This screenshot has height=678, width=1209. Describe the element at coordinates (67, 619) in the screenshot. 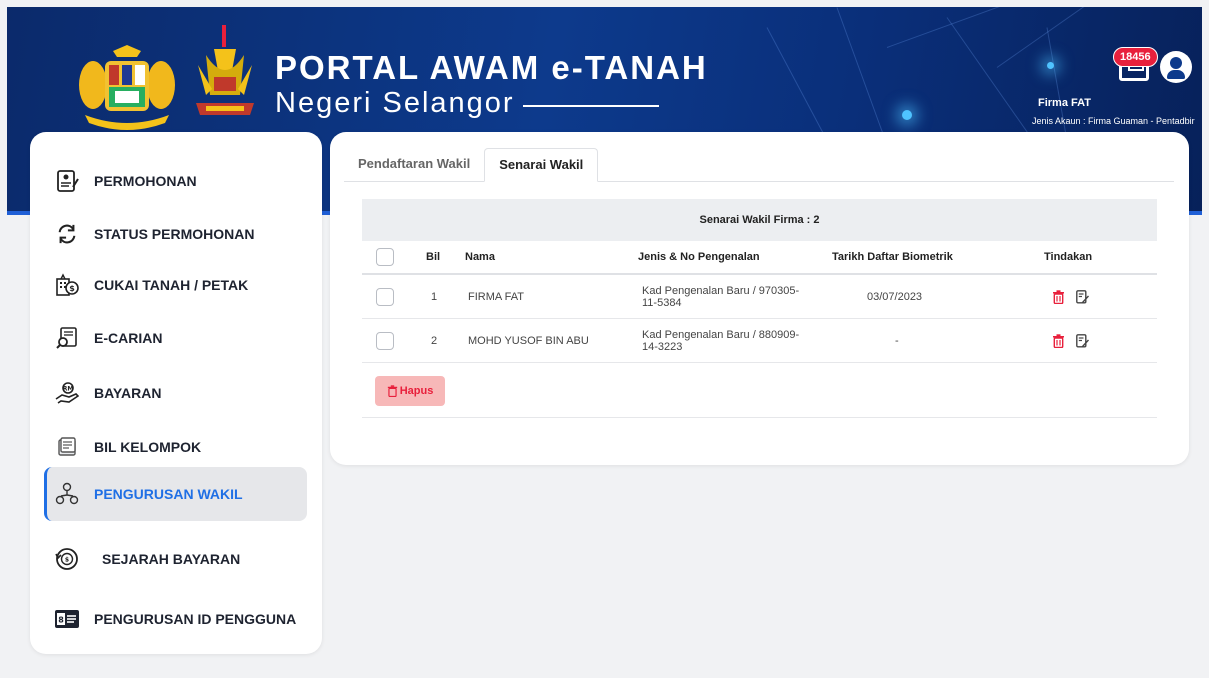

I see `id-card-icon: 8` at that location.